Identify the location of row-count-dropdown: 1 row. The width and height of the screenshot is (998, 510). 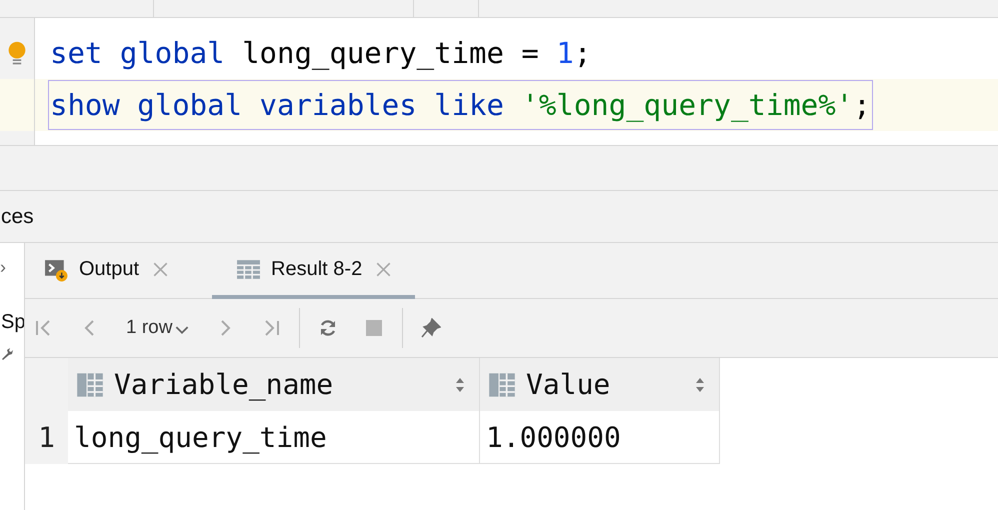
(158, 328).